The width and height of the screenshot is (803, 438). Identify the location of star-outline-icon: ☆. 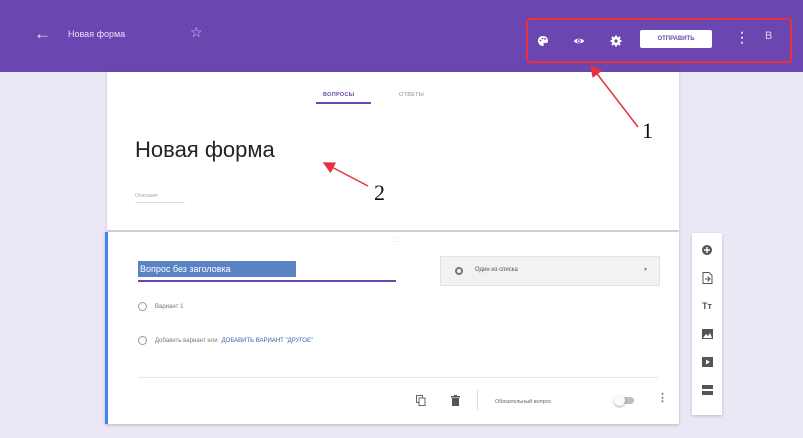
(196, 32).